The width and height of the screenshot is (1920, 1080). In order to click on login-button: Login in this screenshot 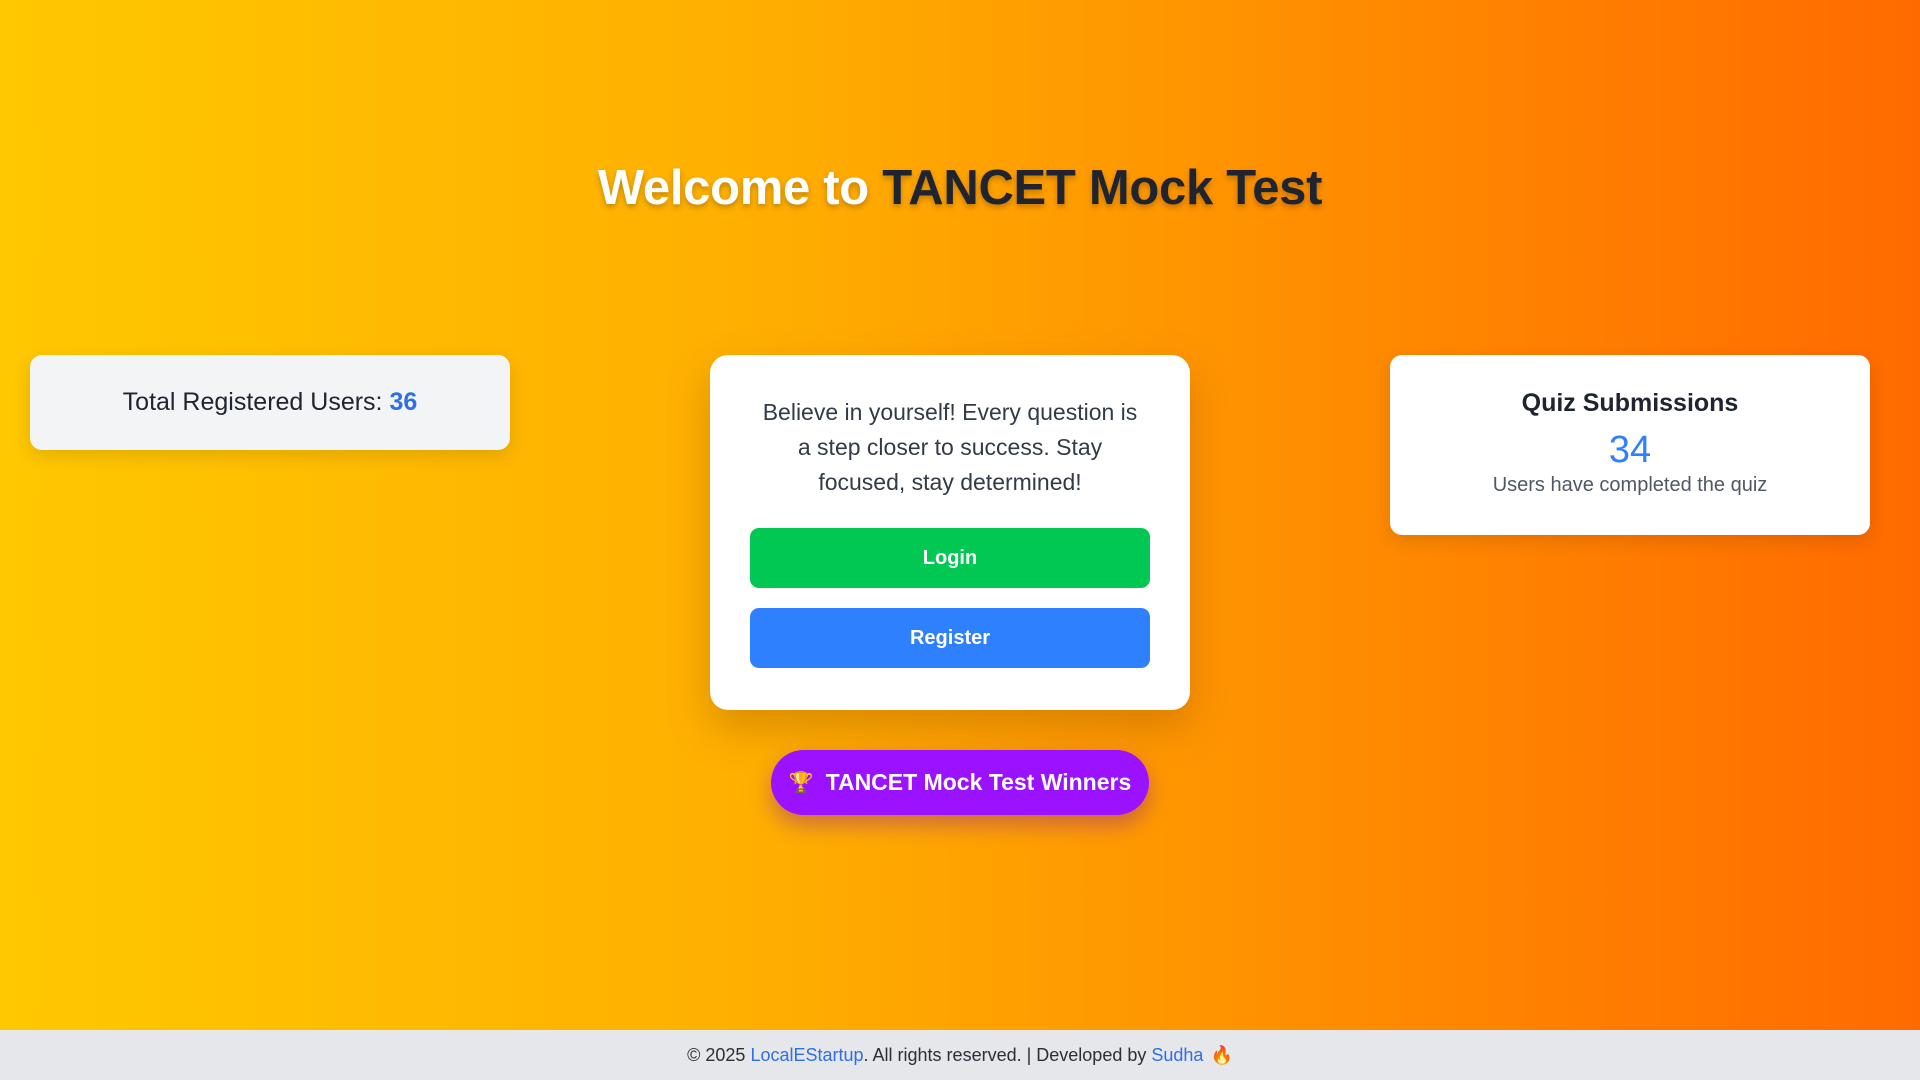, I will do `click(950, 558)`.